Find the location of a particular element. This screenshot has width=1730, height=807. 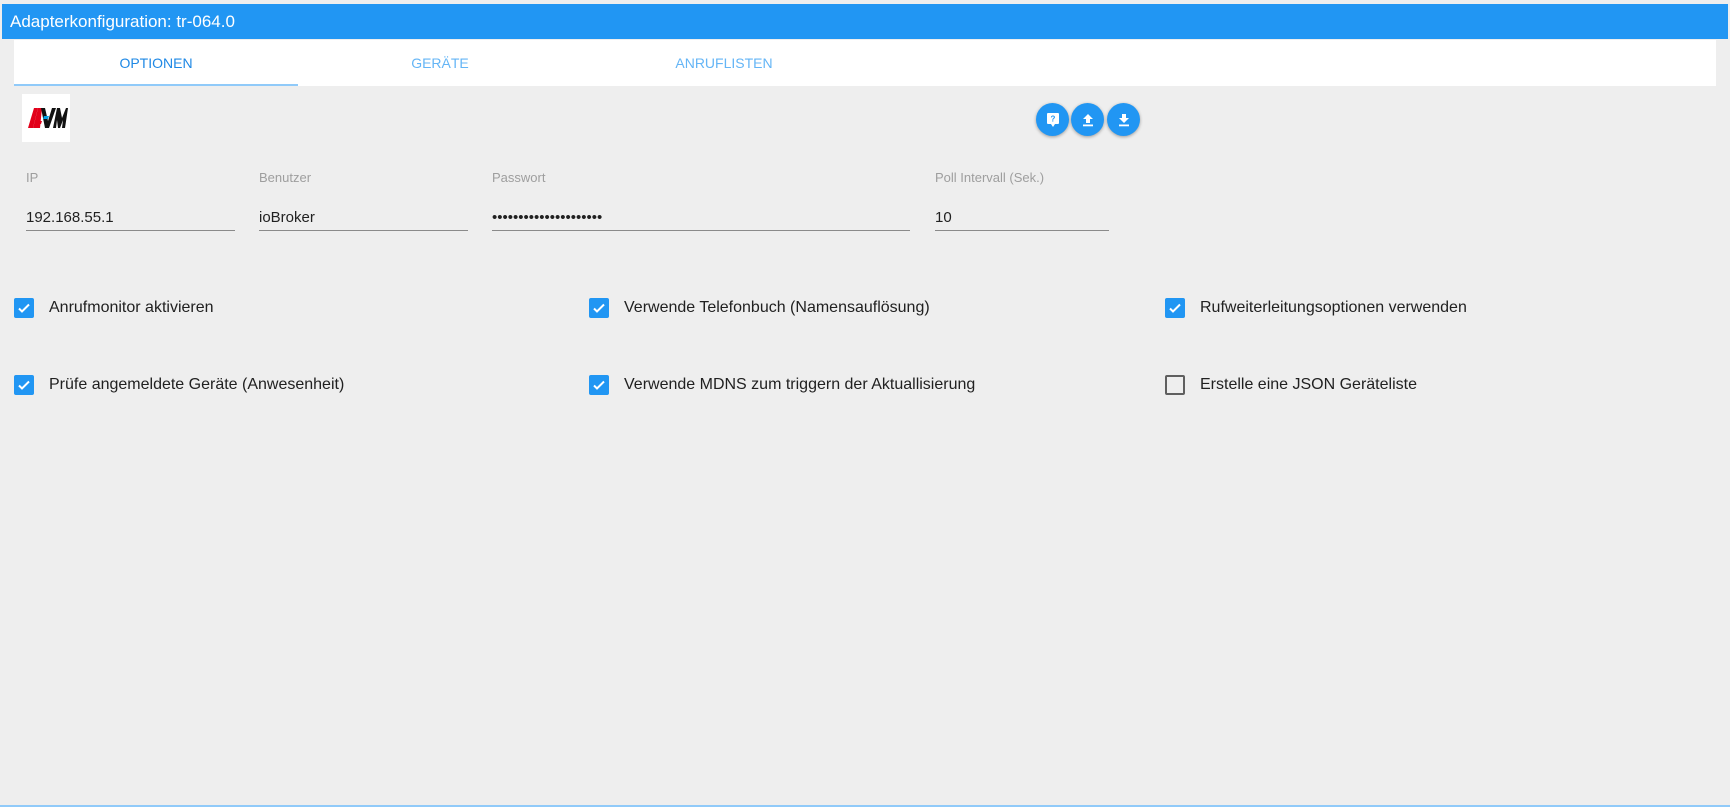

tab-geraete: GERÄTE is located at coordinates (440, 63).